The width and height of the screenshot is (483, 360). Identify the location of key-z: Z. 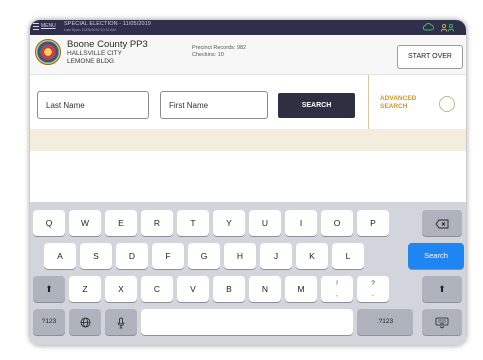
(85, 289).